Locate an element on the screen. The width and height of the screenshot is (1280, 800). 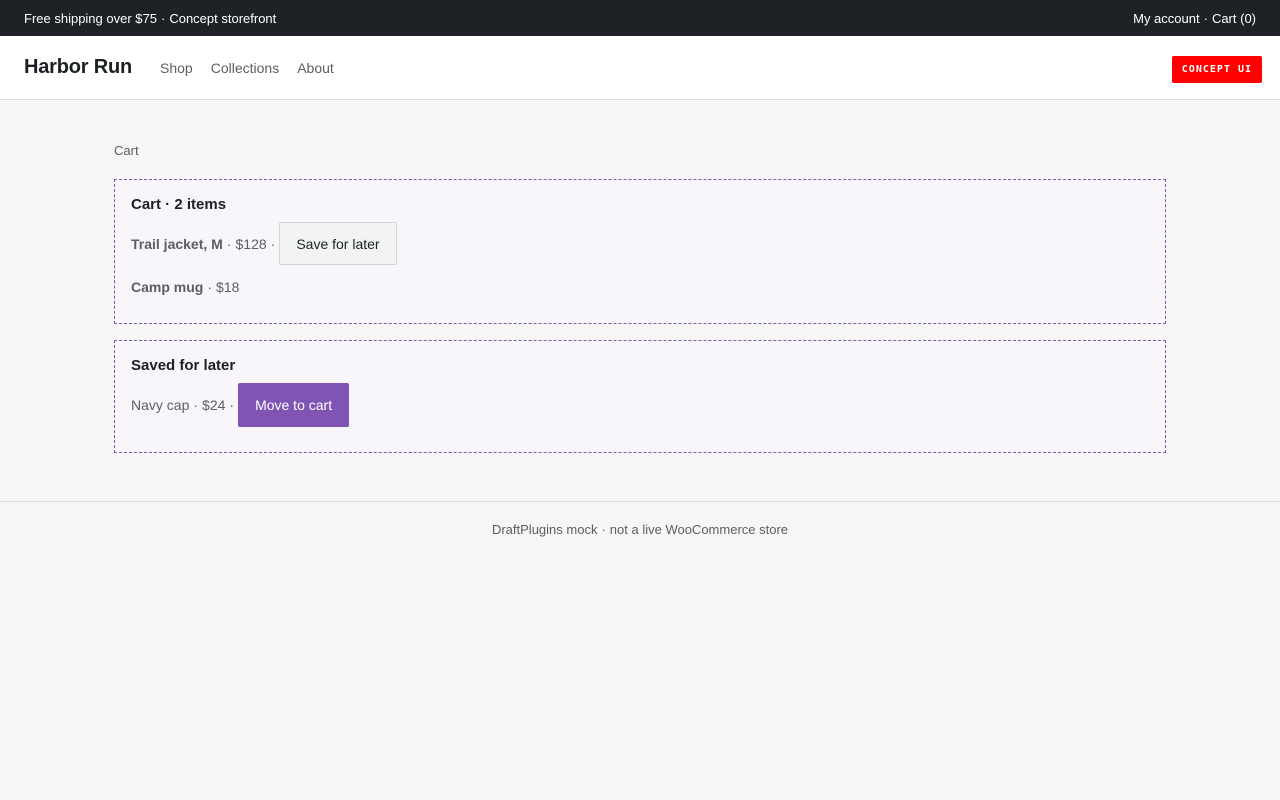
account-links: My account · Cart (0) is located at coordinates (1194, 18).